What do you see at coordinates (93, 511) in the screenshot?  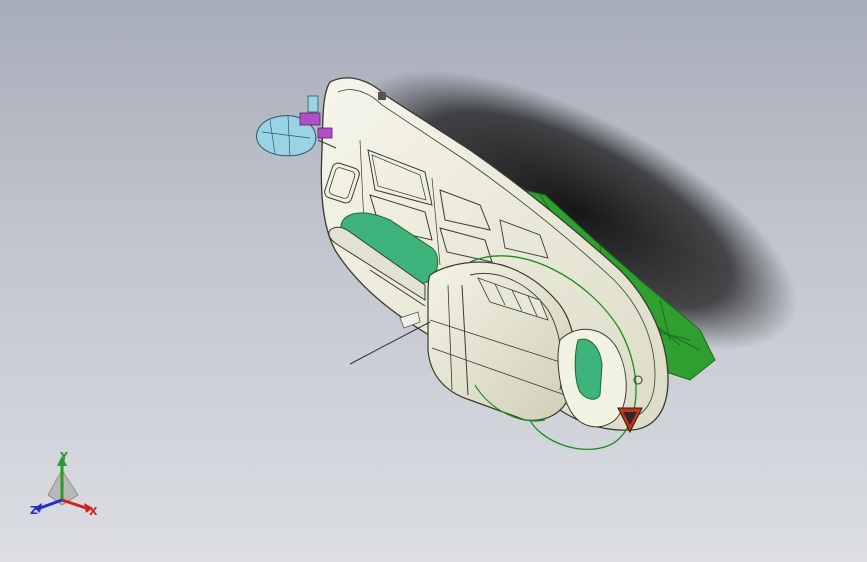 I see `triad-x-label: X` at bounding box center [93, 511].